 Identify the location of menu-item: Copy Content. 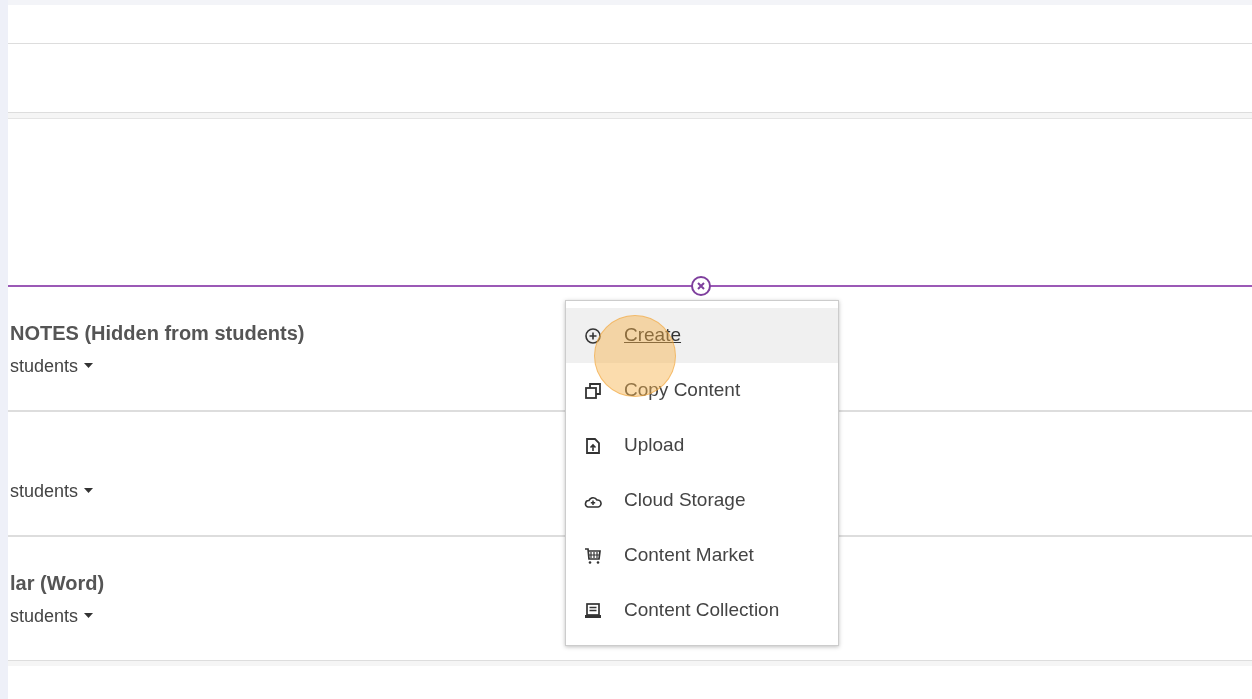
(702, 390).